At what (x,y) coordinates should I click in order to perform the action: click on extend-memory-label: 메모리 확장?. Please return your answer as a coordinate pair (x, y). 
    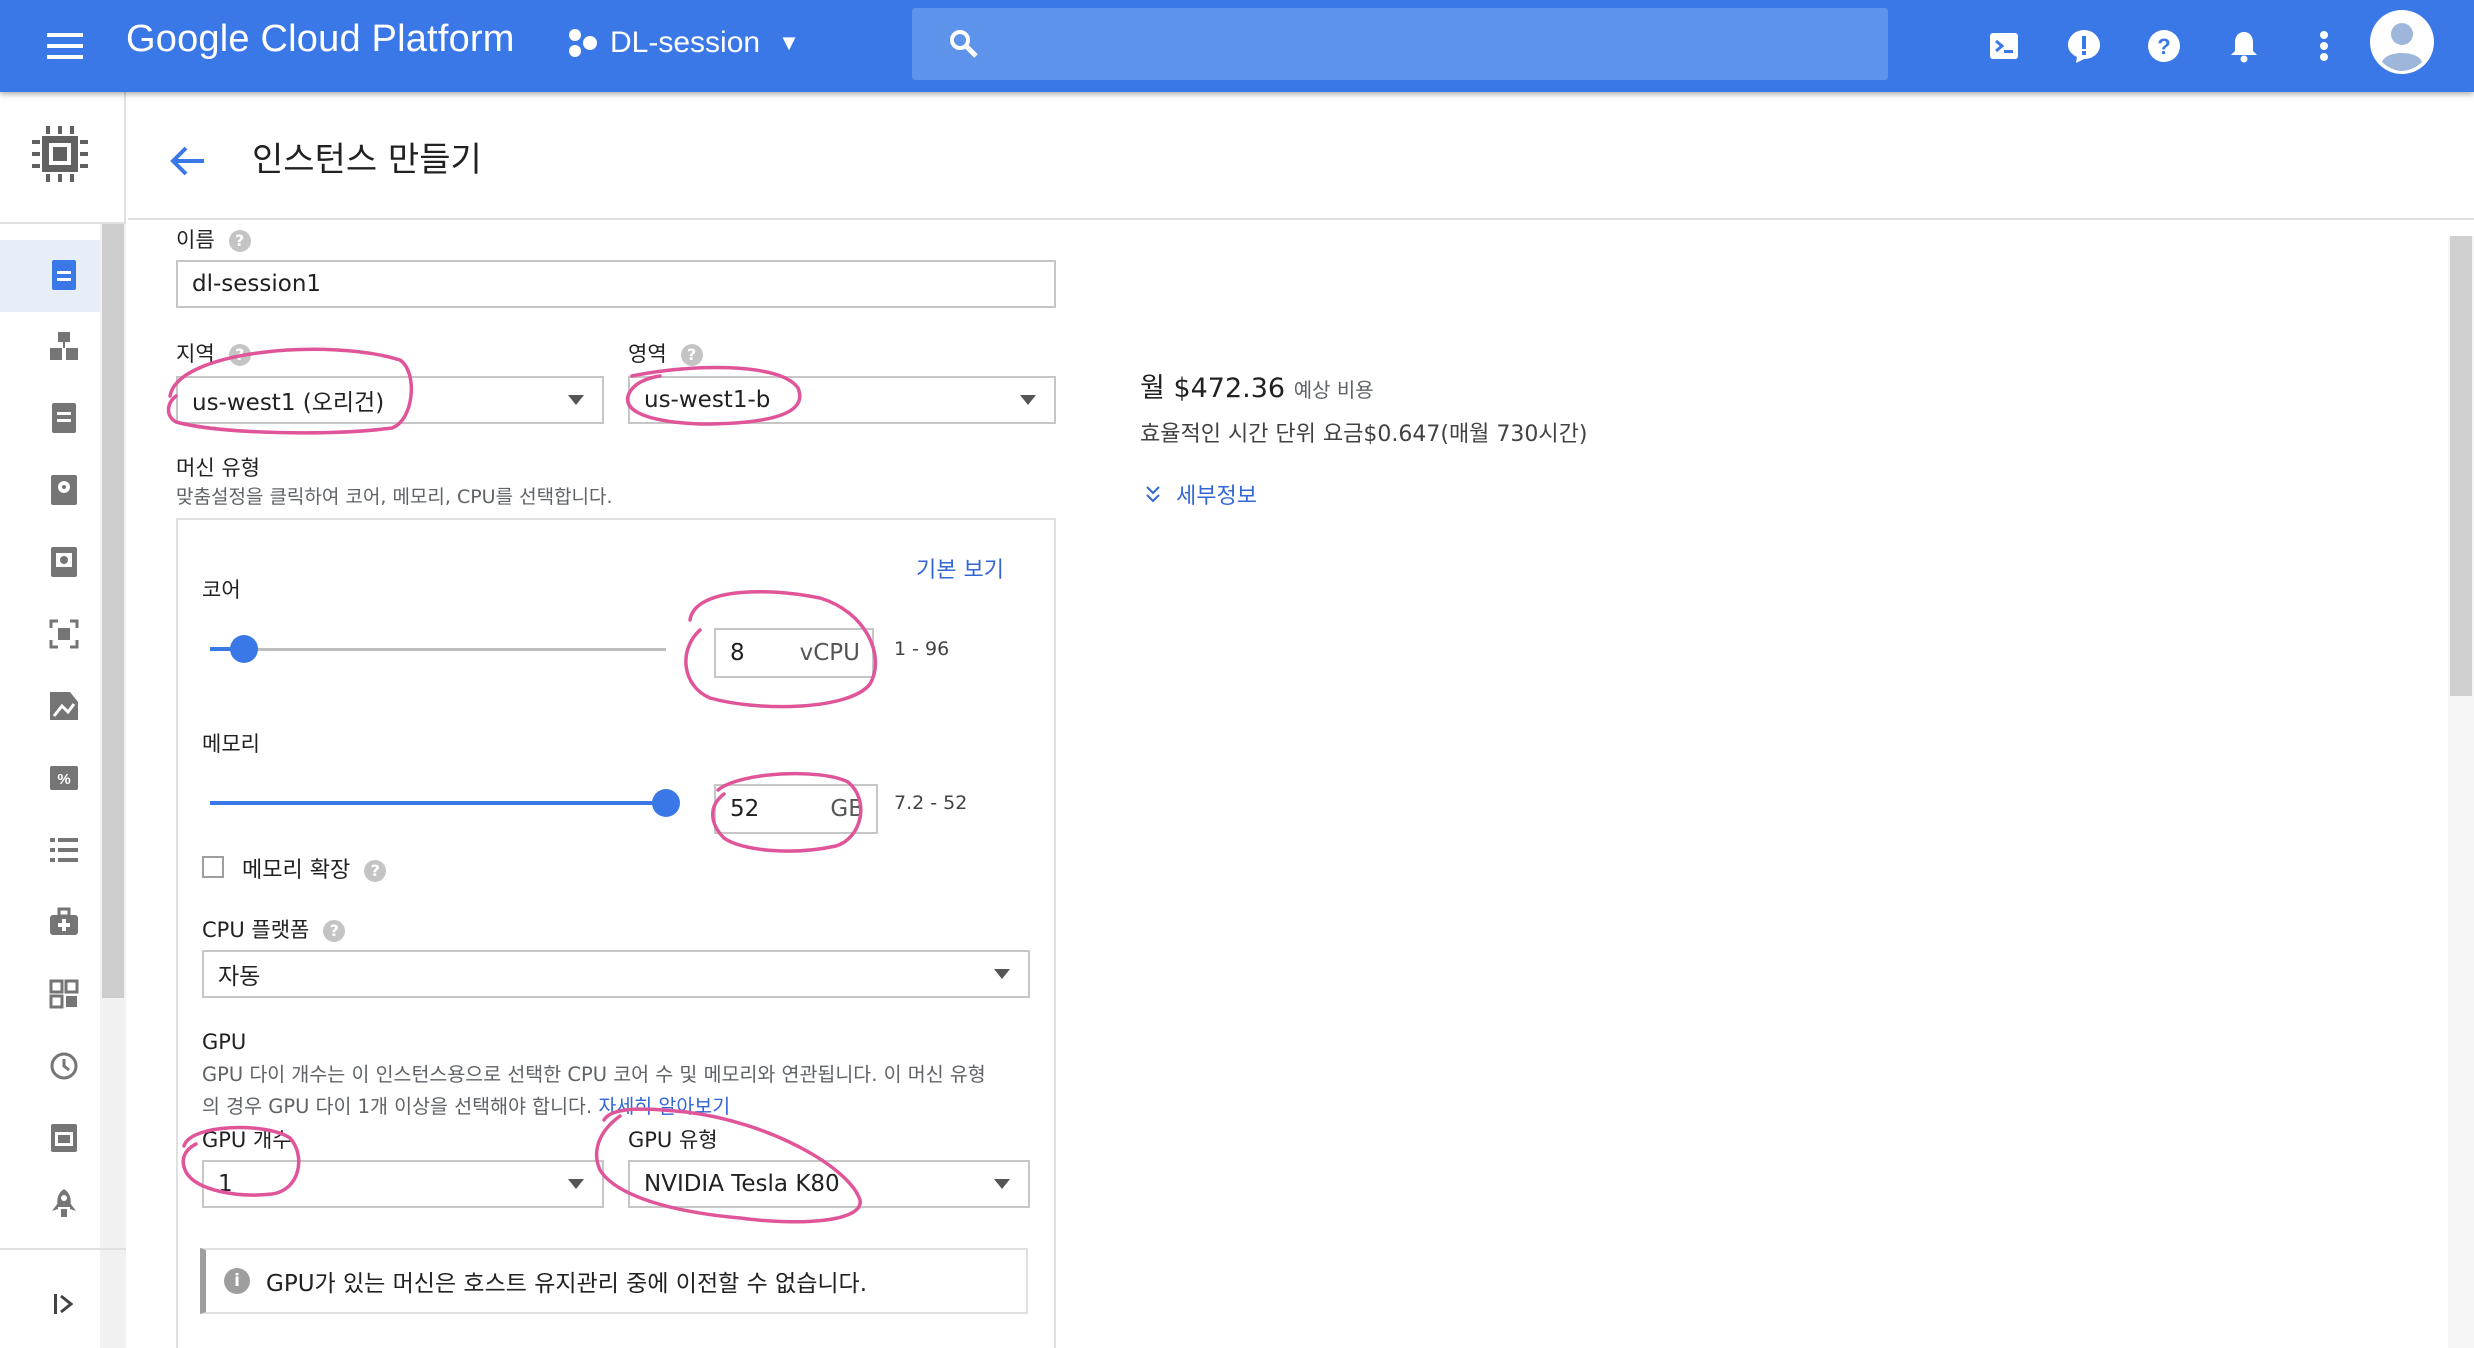
    Looking at the image, I should click on (314, 868).